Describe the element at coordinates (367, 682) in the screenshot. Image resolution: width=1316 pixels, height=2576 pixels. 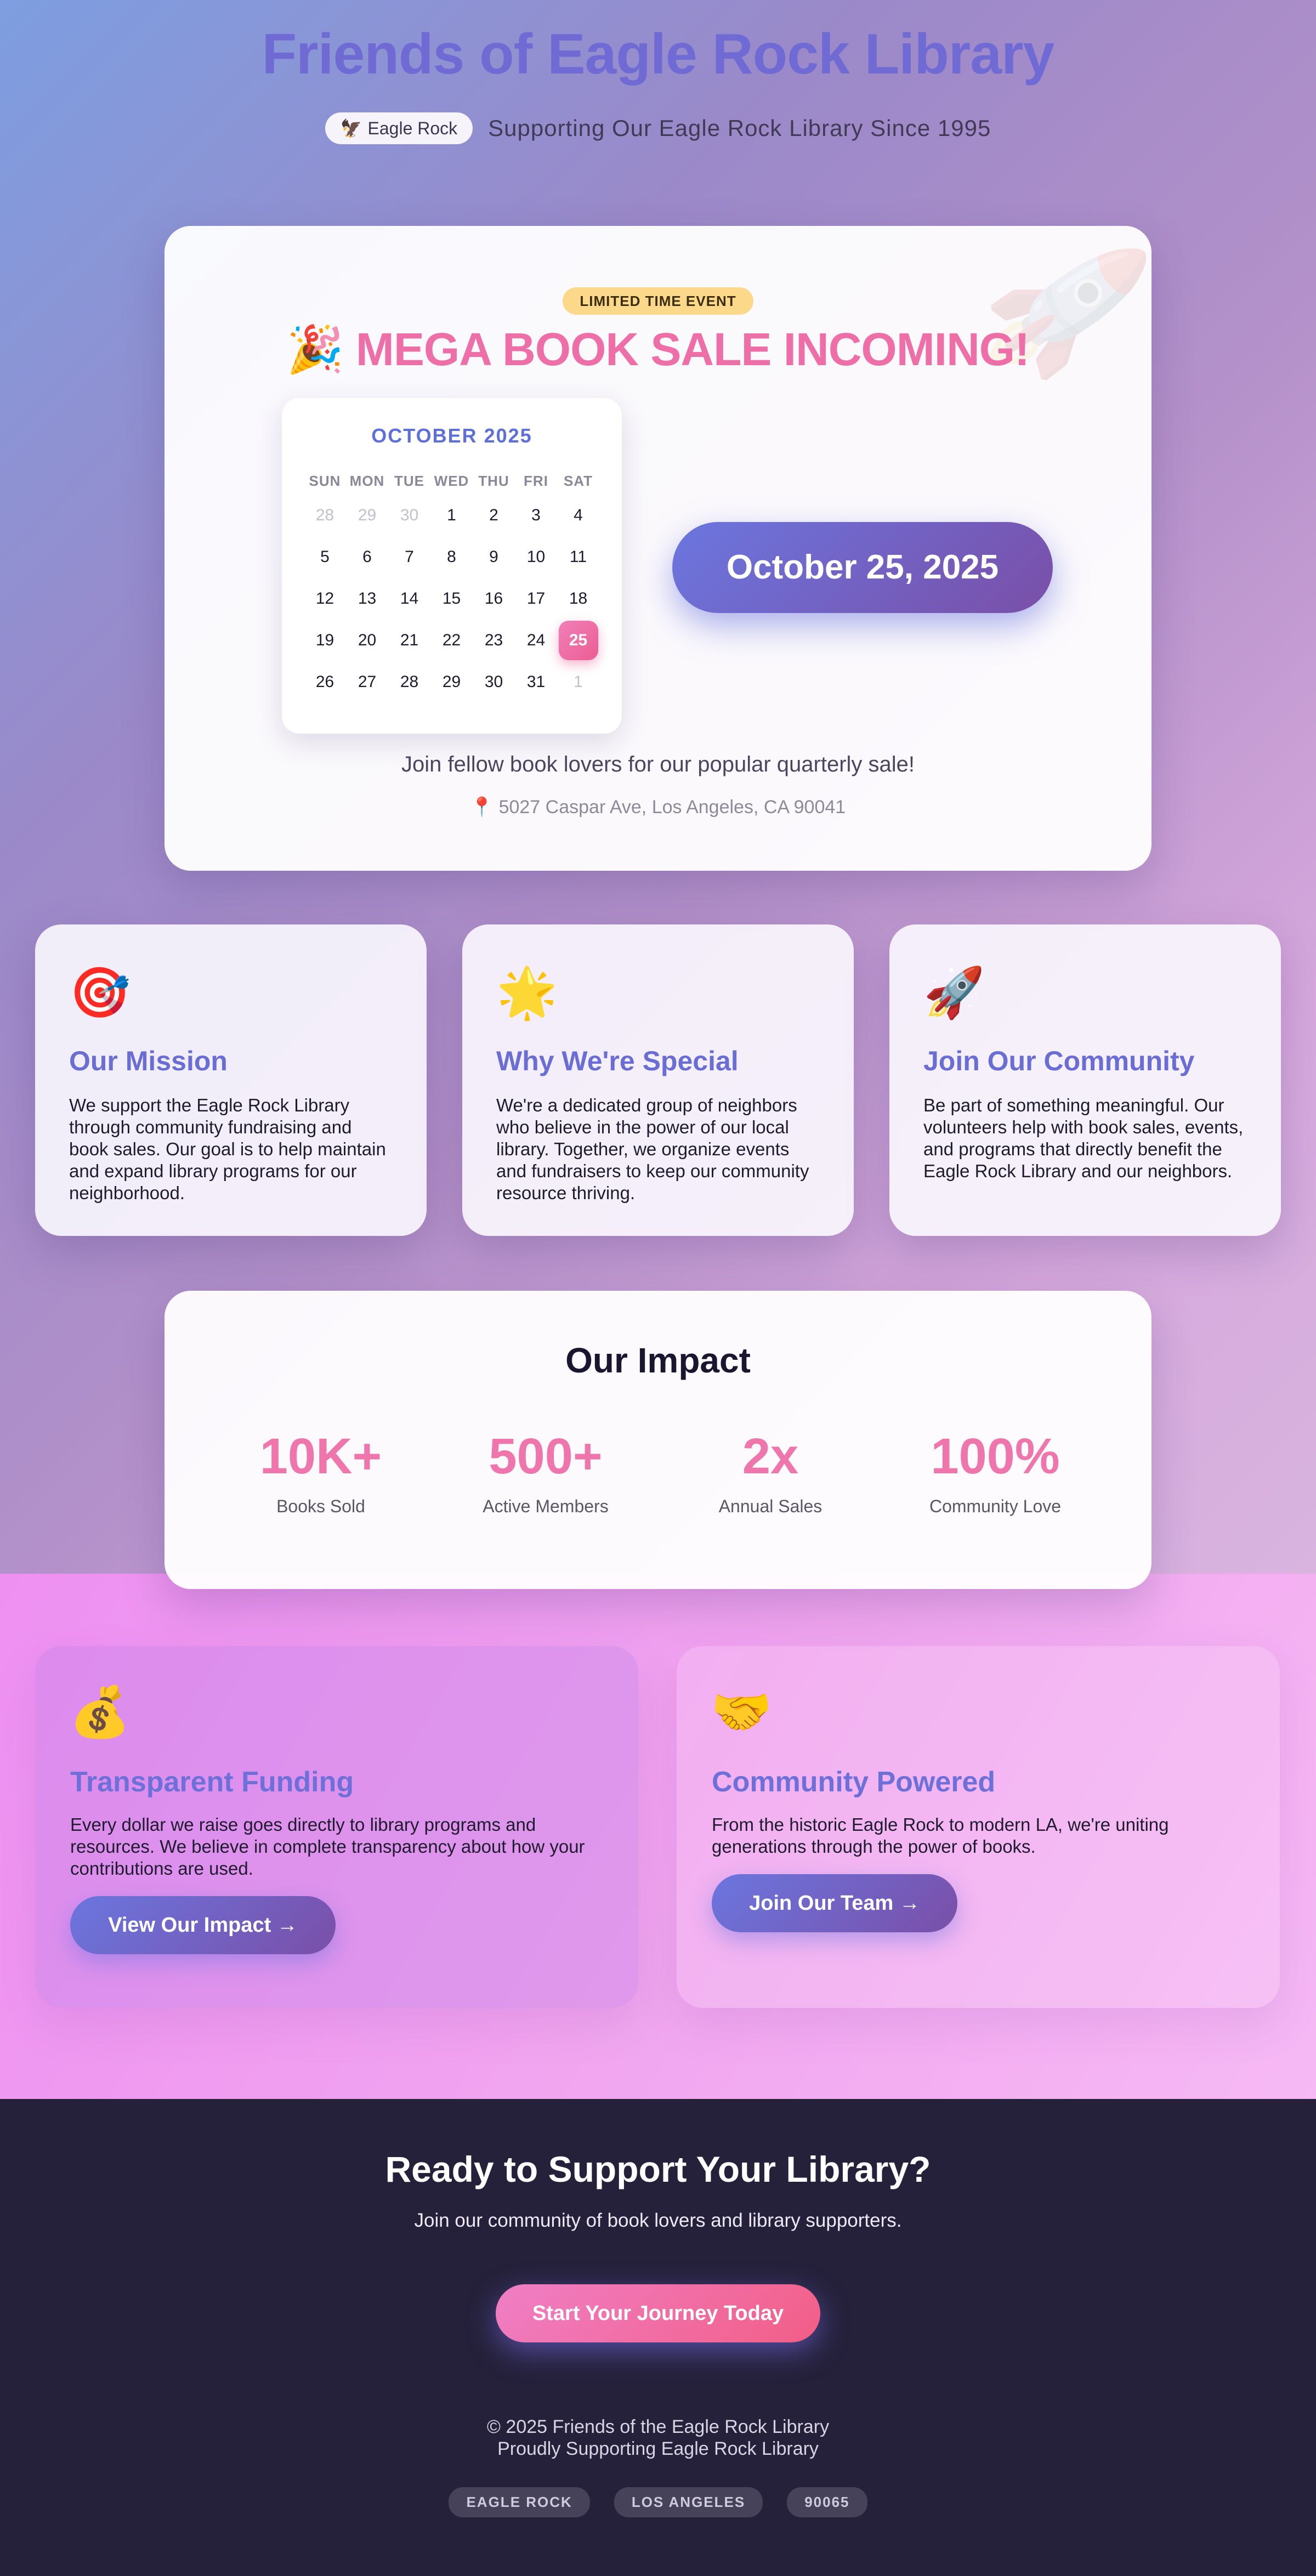
I see `calendar-day: 27` at that location.